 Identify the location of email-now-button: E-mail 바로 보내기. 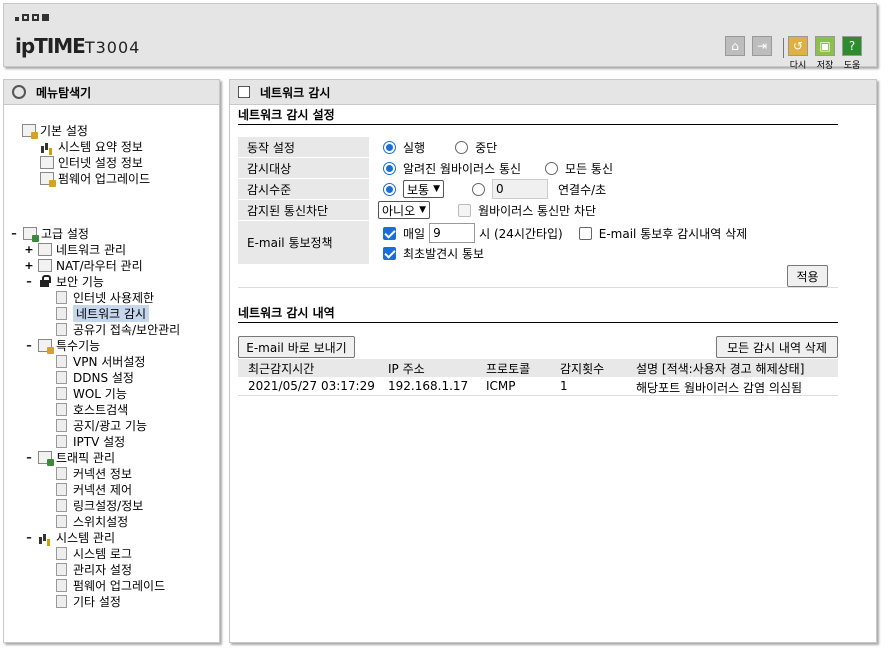
(296, 347).